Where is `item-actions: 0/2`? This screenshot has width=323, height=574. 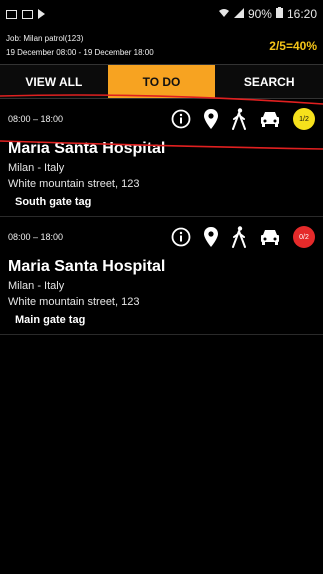 item-actions: 0/2 is located at coordinates (243, 237).